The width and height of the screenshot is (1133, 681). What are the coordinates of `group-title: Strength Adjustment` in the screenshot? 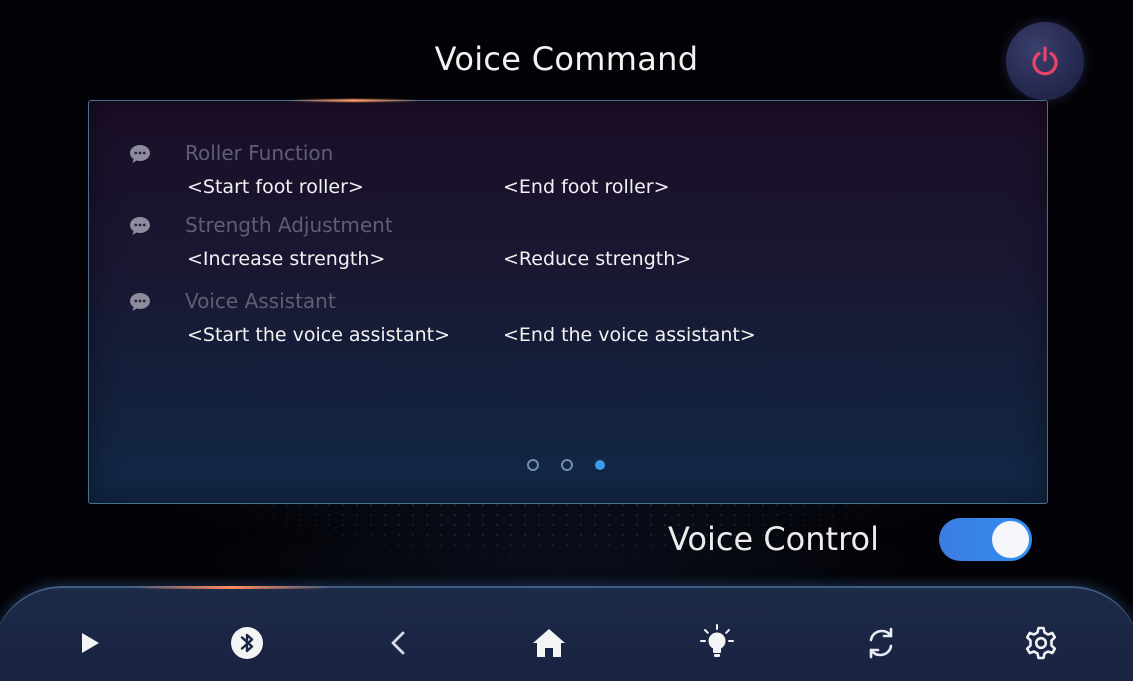 It's located at (289, 225).